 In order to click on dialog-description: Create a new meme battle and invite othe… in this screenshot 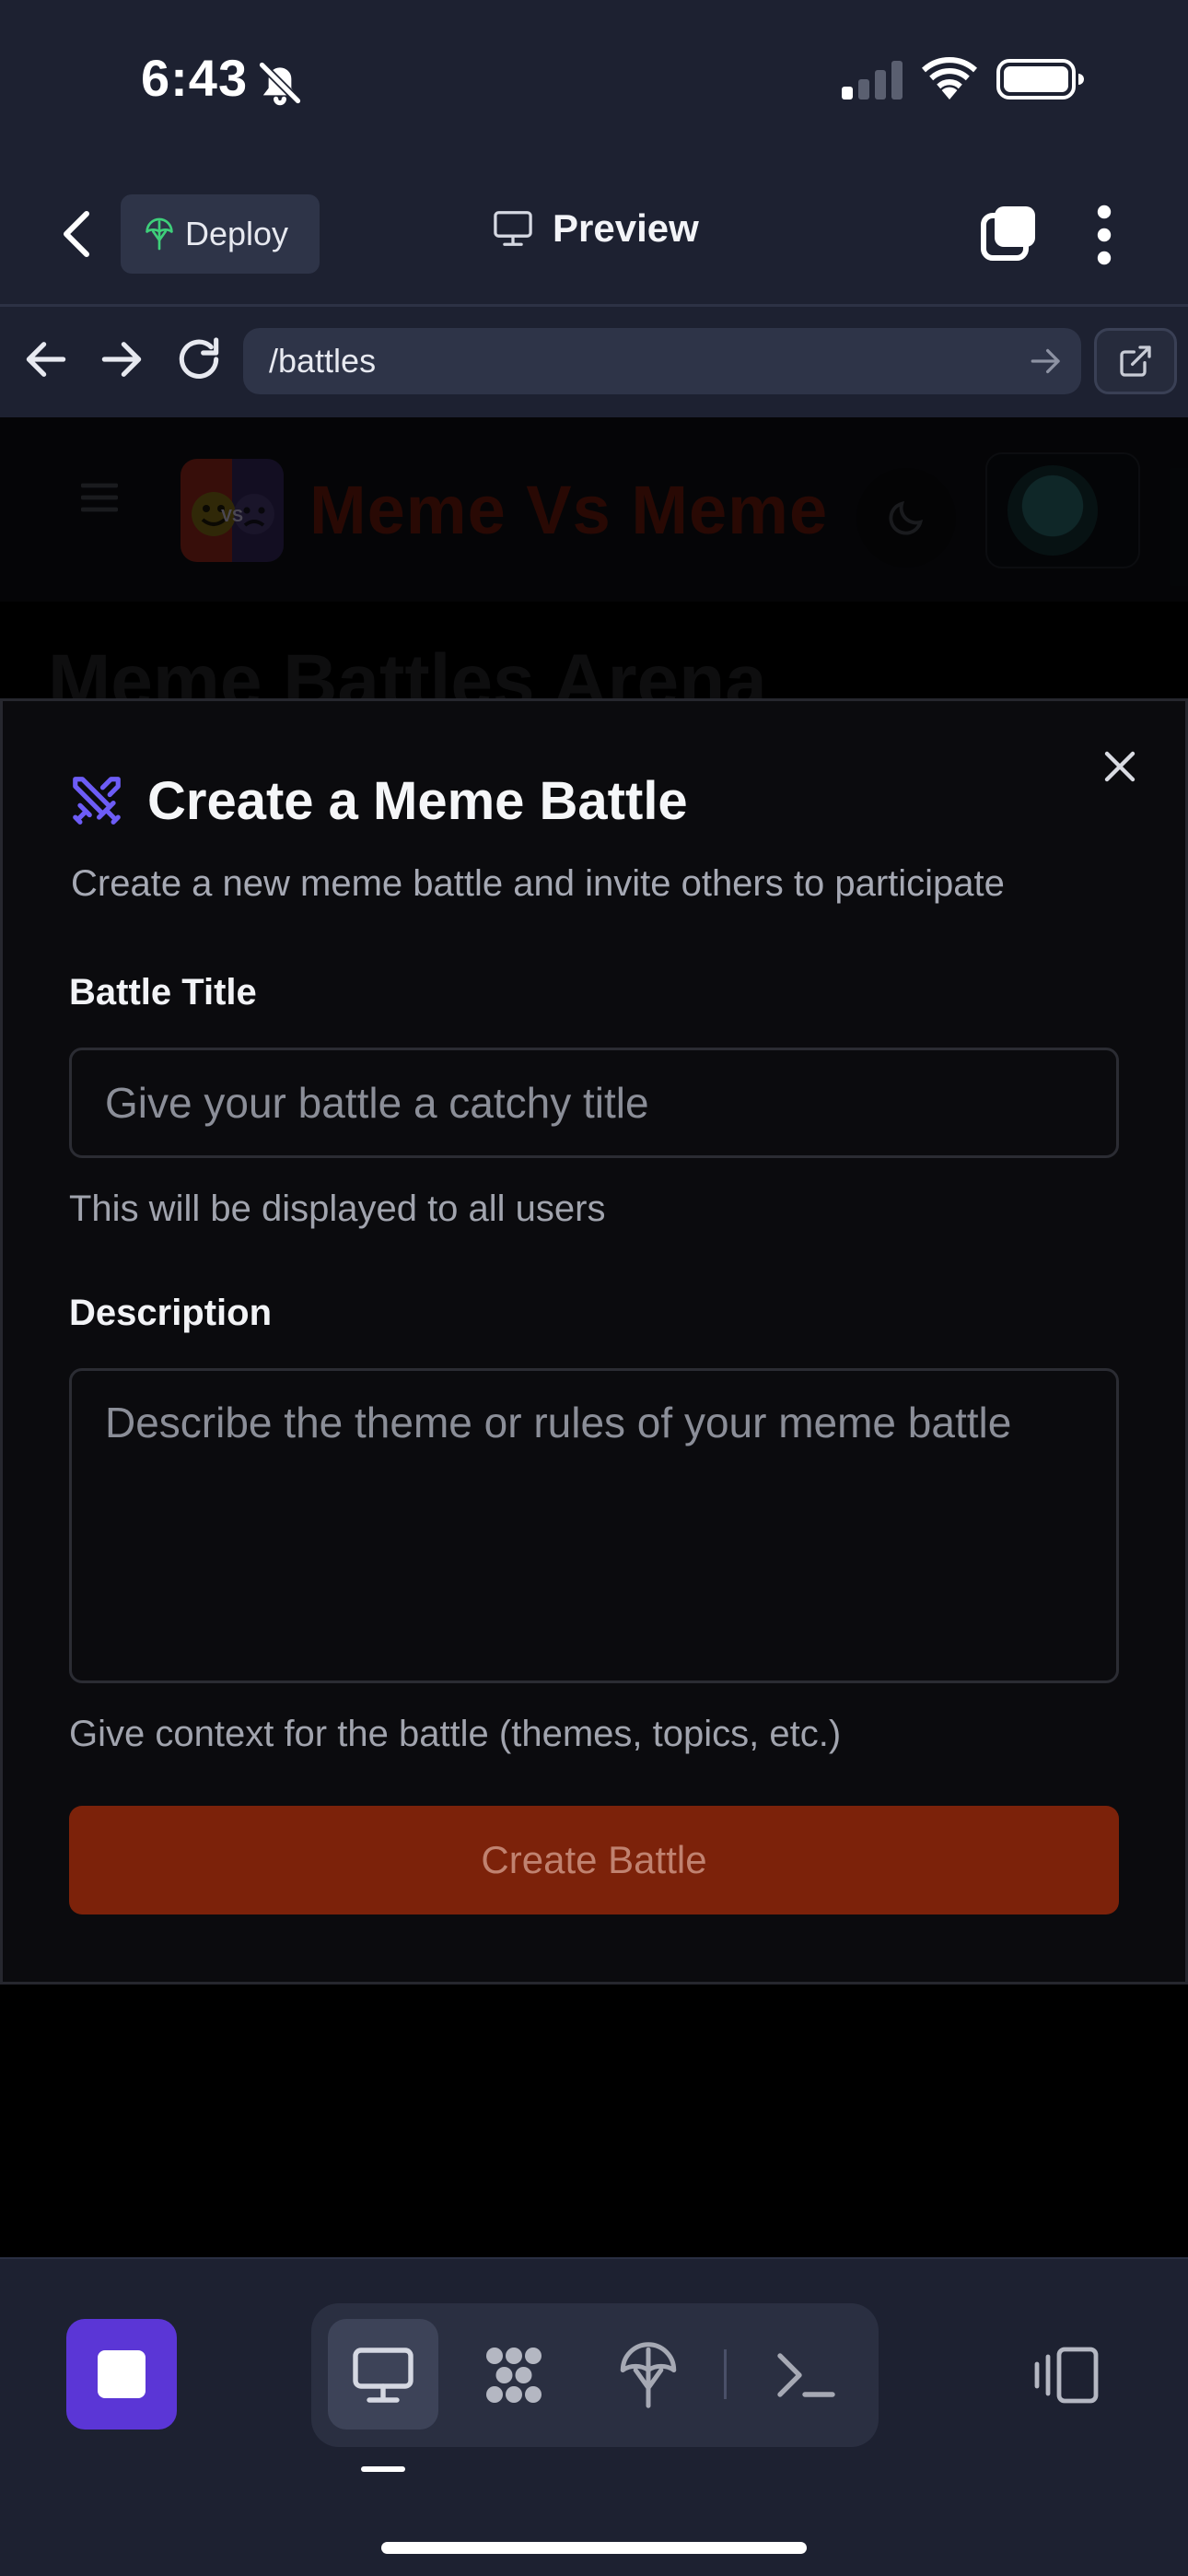, I will do `click(538, 883)`.